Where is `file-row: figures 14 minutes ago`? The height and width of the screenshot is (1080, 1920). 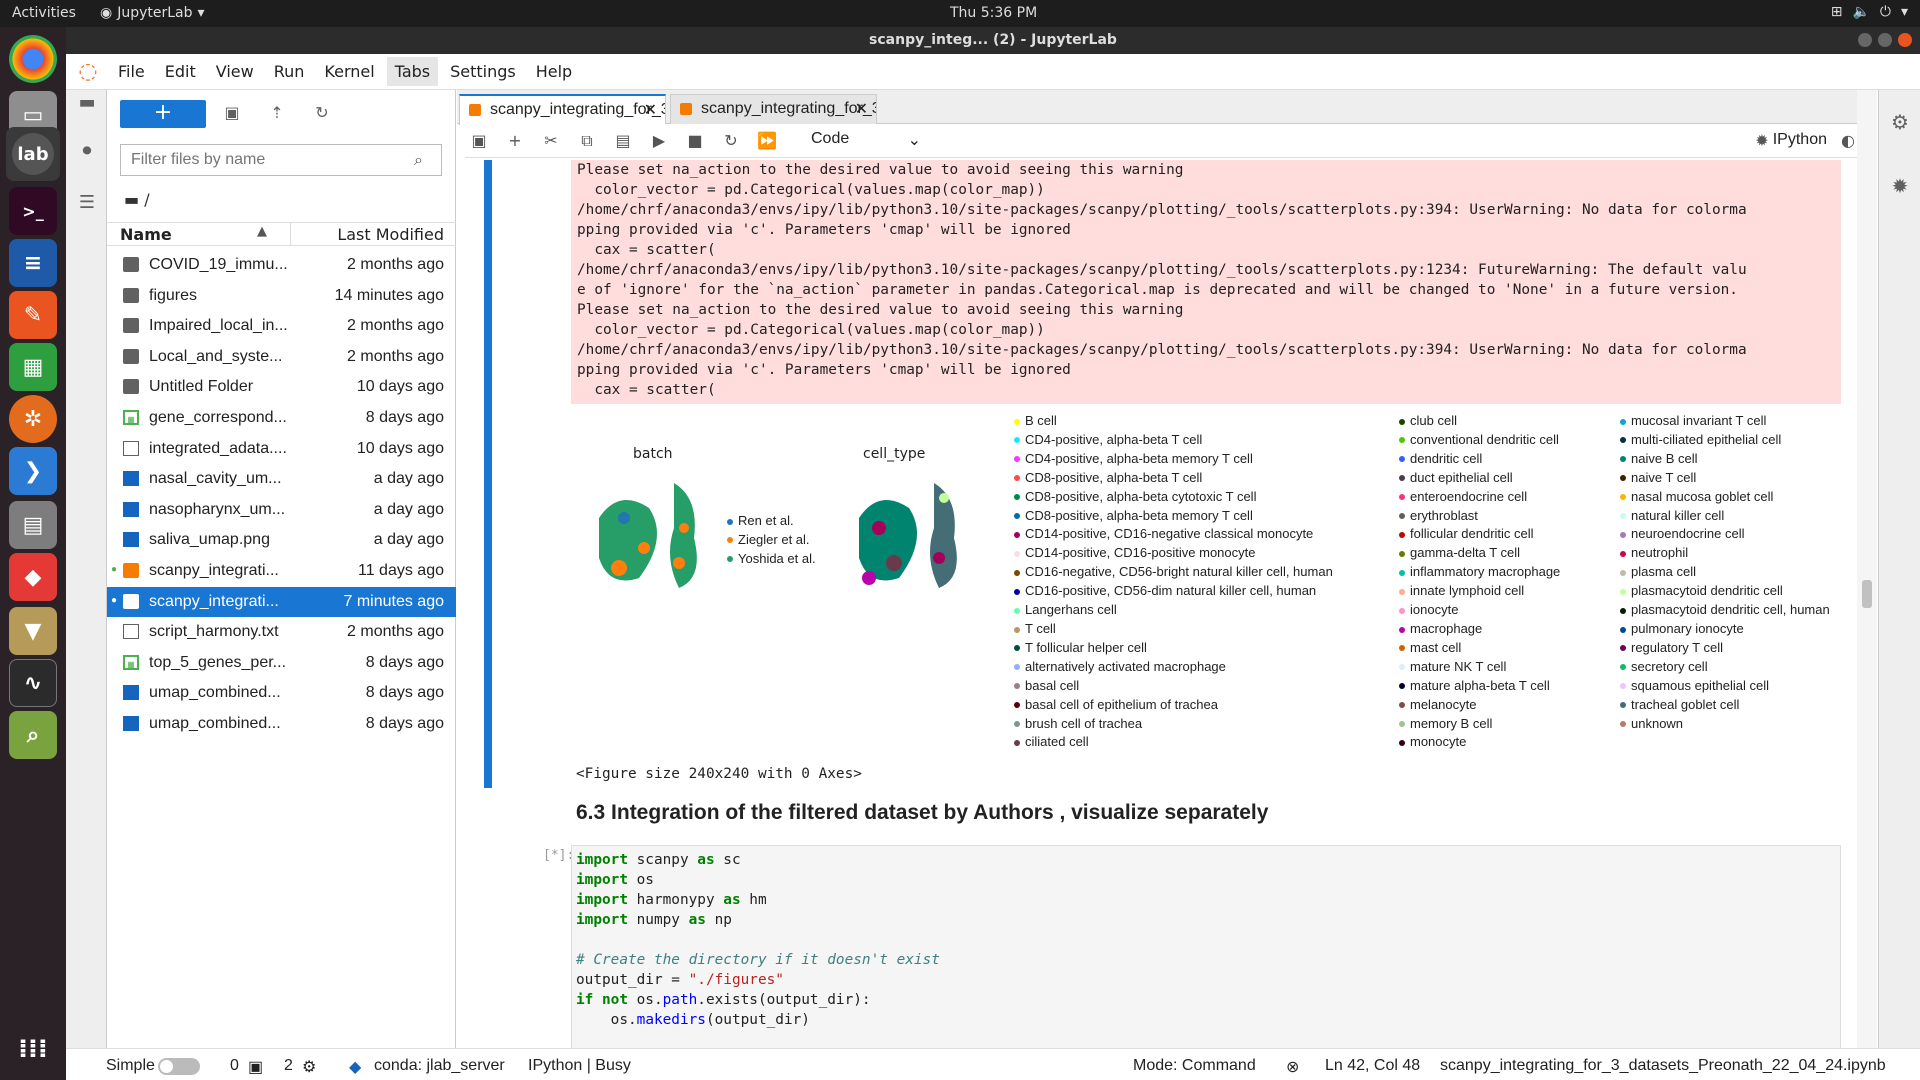
file-row: figures 14 minutes ago is located at coordinates (281, 296).